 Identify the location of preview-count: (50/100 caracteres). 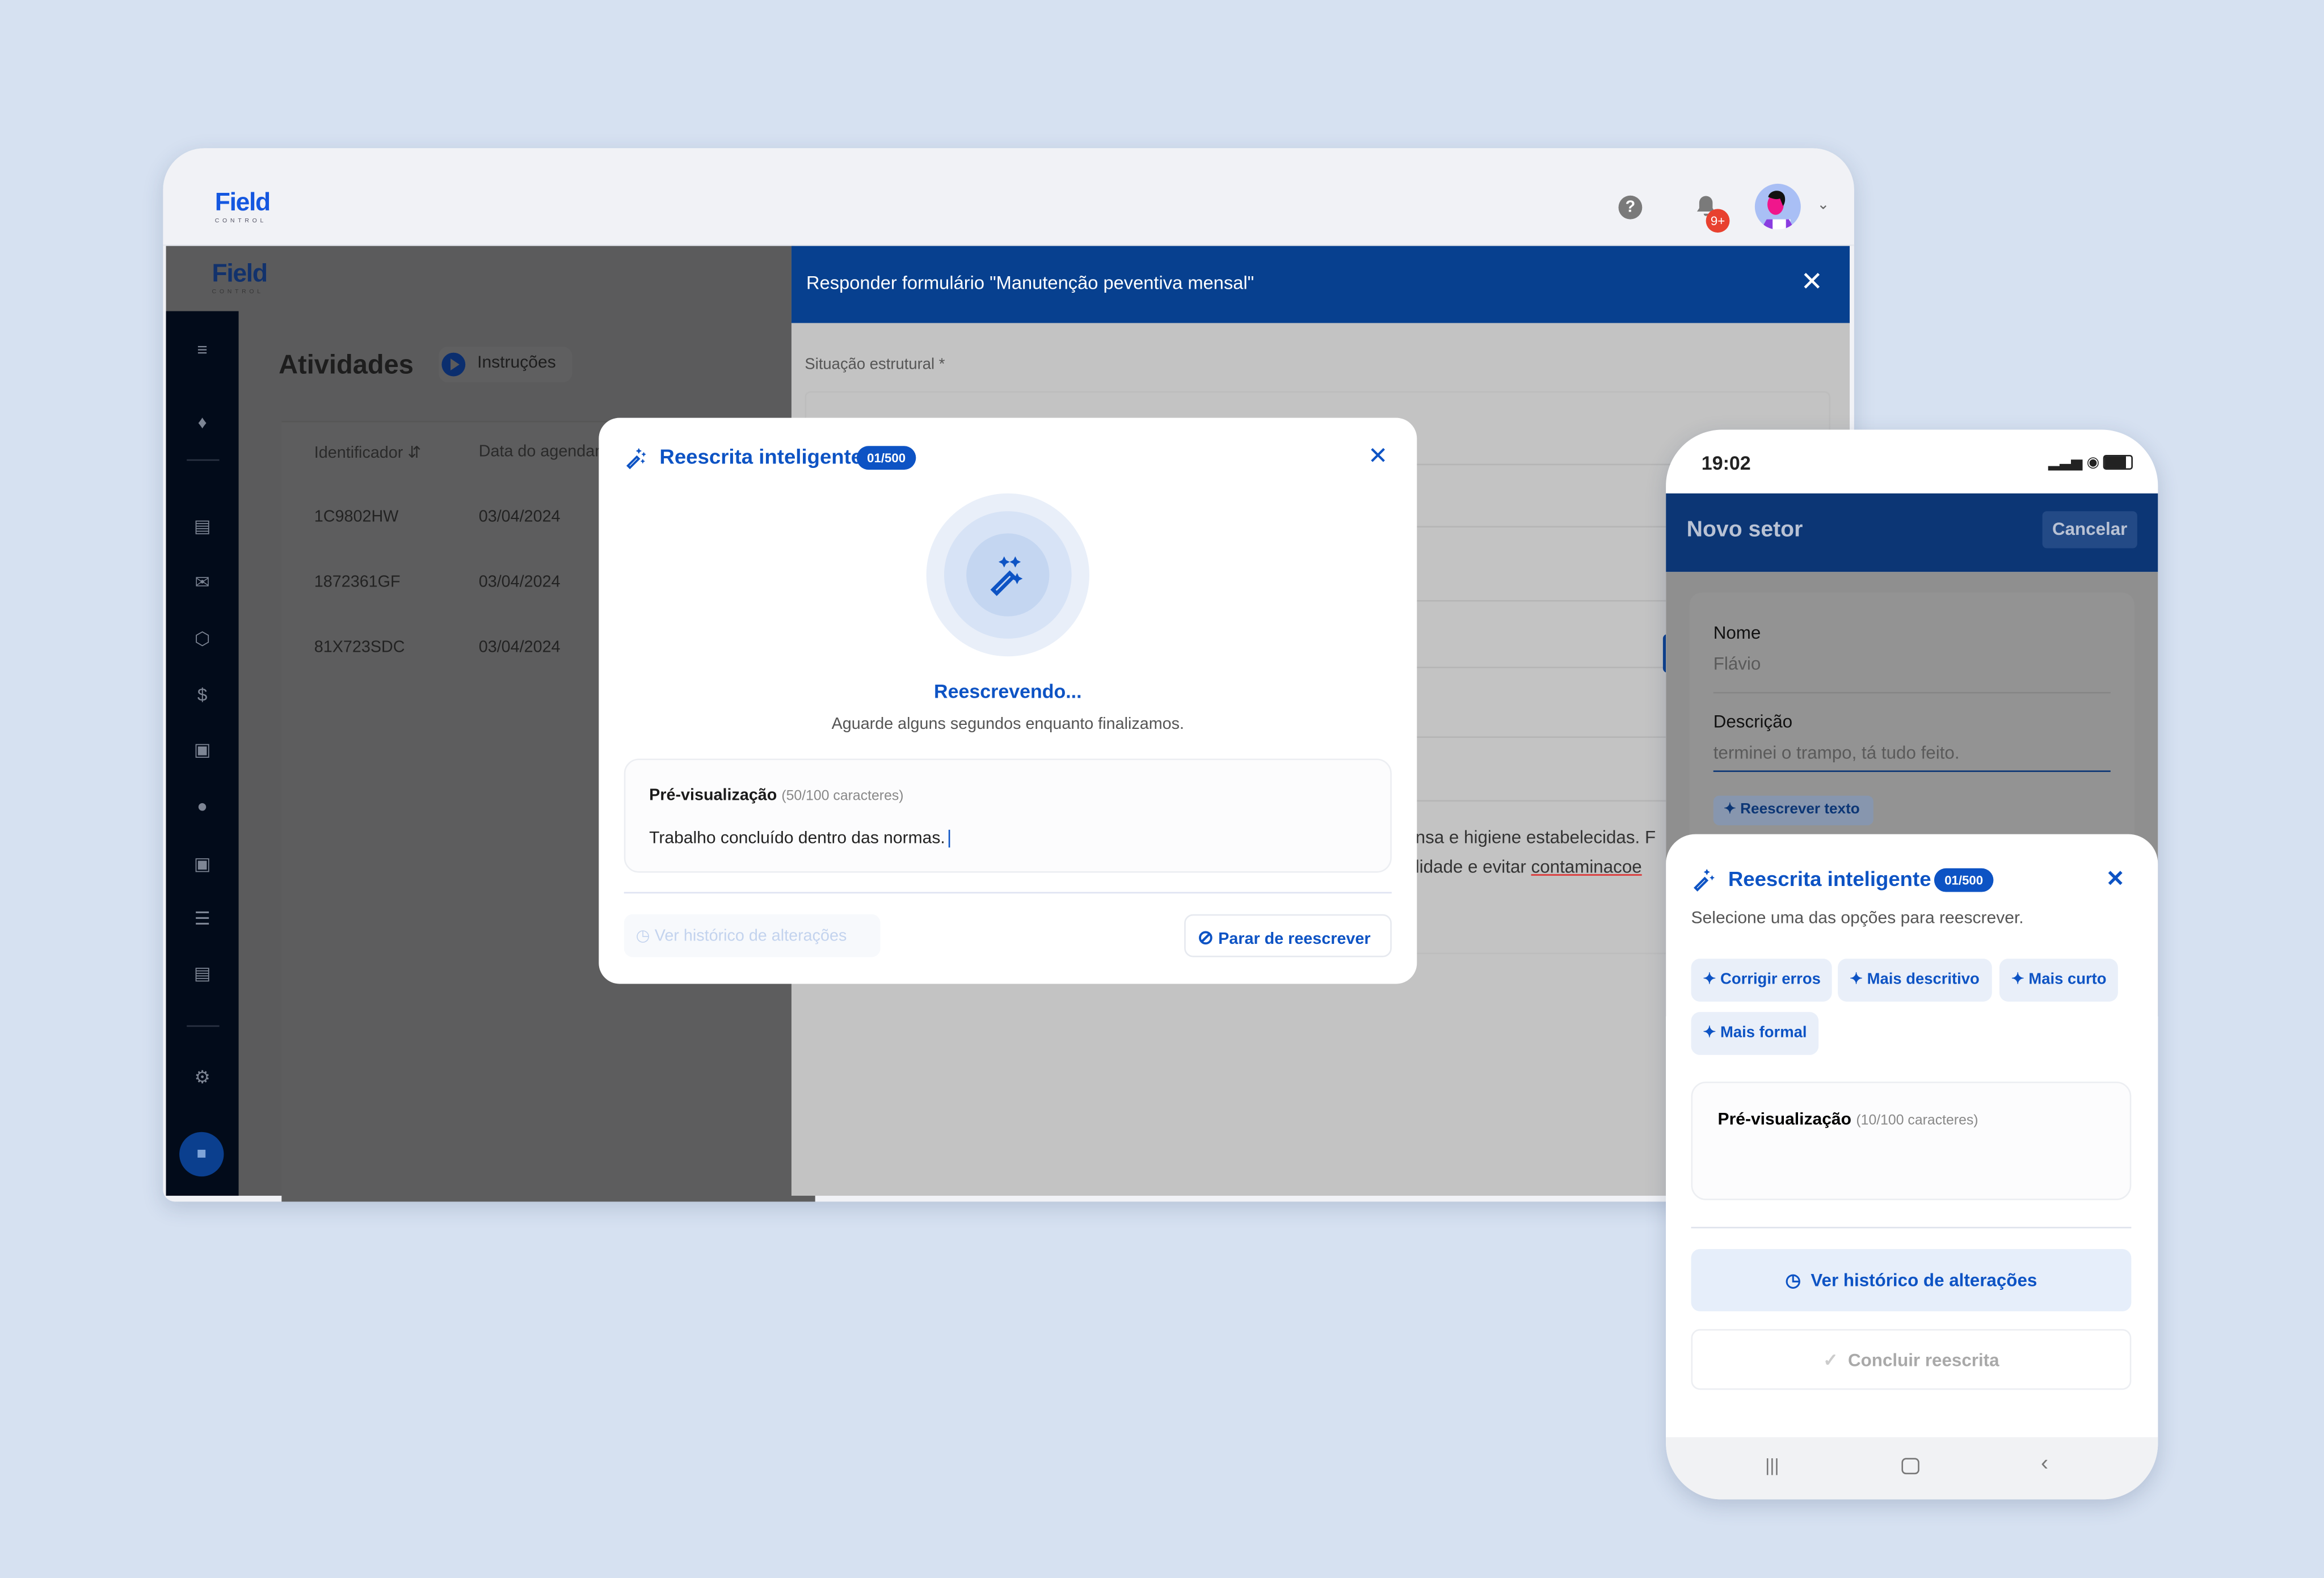
(842, 796).